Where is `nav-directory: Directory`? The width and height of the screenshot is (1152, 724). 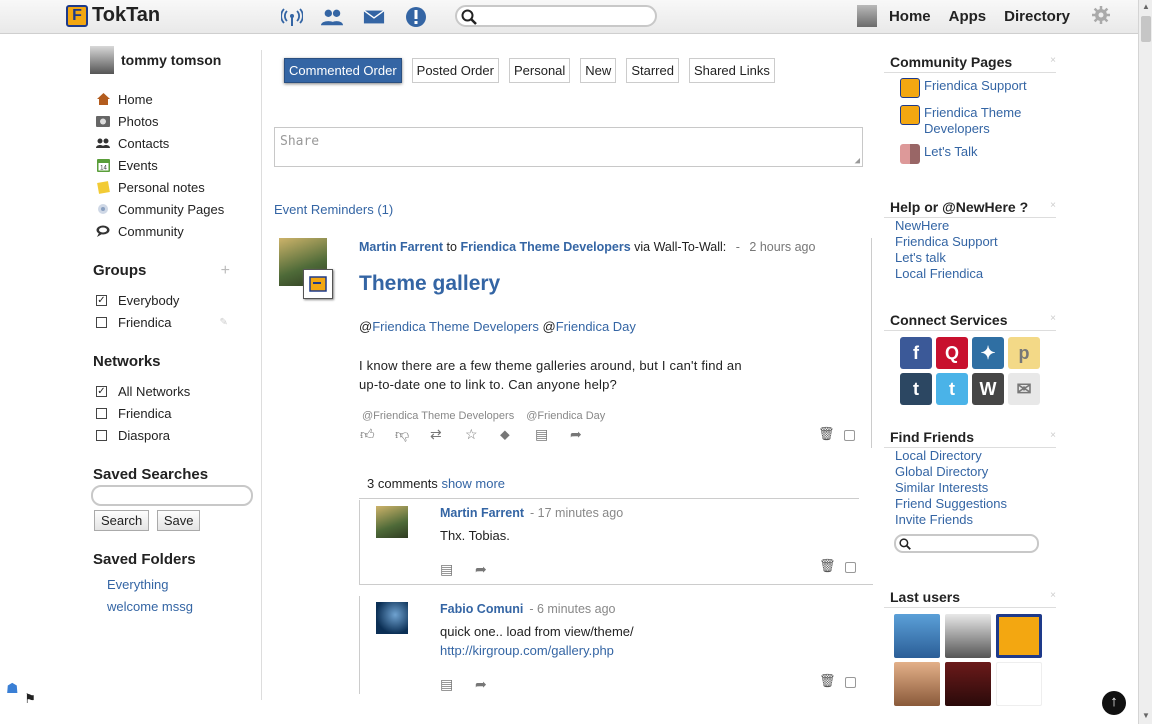
nav-directory: Directory is located at coordinates (1037, 16).